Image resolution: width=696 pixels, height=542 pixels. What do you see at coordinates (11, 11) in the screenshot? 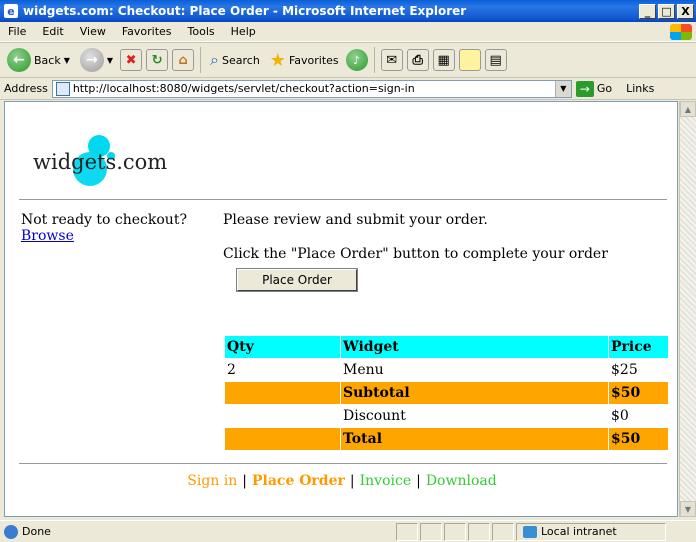
I see `ie-icon: e` at bounding box center [11, 11].